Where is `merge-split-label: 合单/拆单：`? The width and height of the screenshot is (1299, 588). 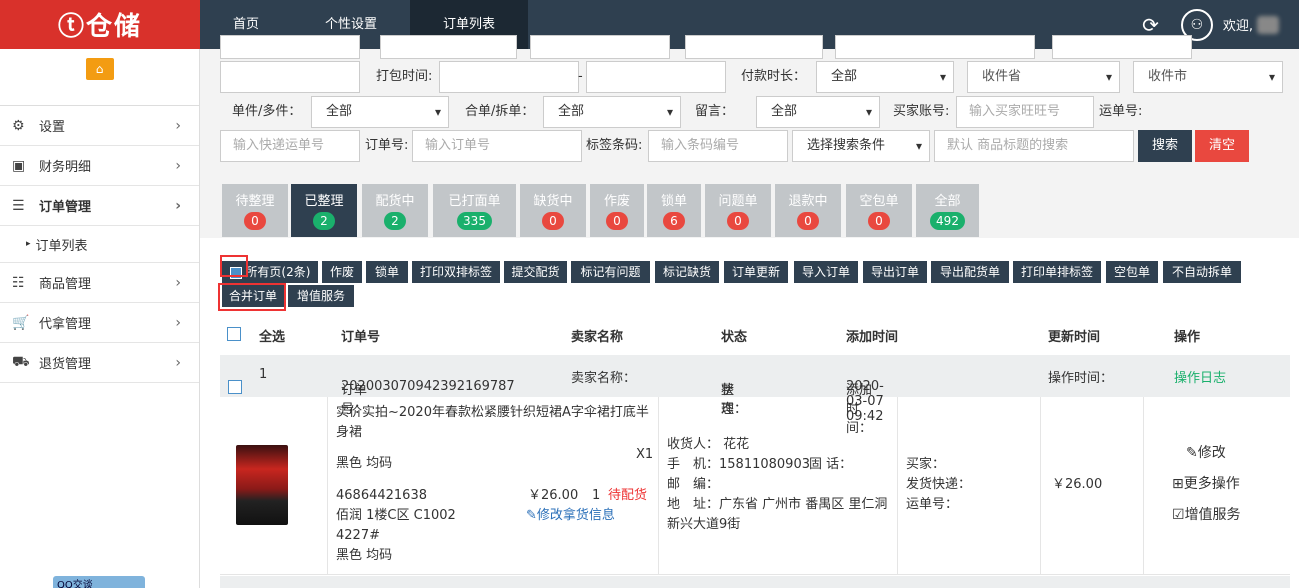 merge-split-label: 合单/拆单： is located at coordinates (500, 111).